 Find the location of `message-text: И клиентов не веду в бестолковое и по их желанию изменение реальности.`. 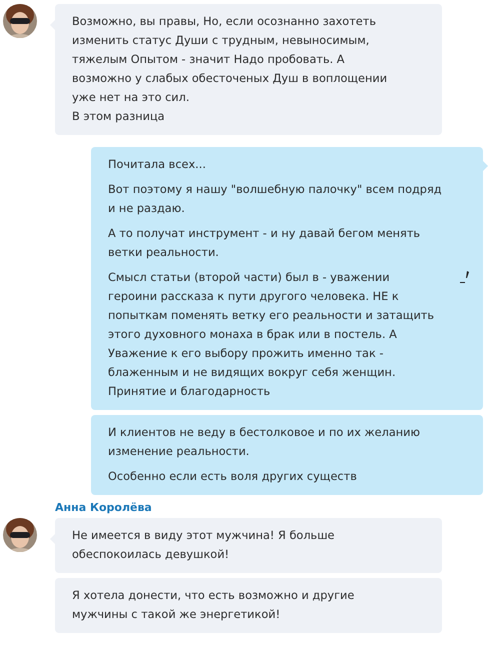

message-text: И клиентов не веду в бестолковое и по их желанию изменение реальности. is located at coordinates (265, 442).